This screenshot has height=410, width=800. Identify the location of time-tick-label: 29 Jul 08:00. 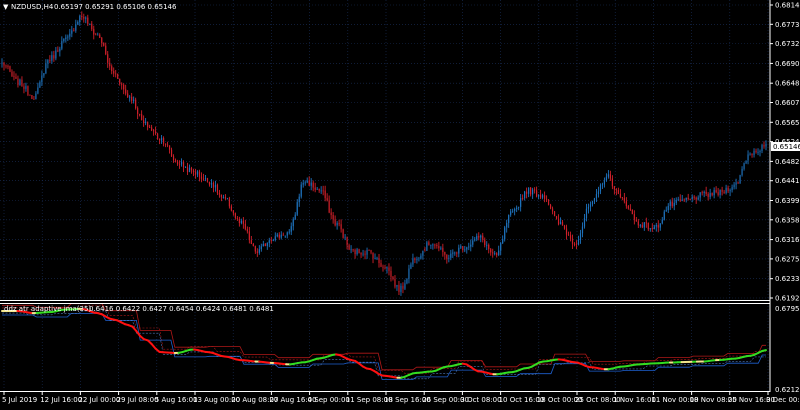
(138, 400).